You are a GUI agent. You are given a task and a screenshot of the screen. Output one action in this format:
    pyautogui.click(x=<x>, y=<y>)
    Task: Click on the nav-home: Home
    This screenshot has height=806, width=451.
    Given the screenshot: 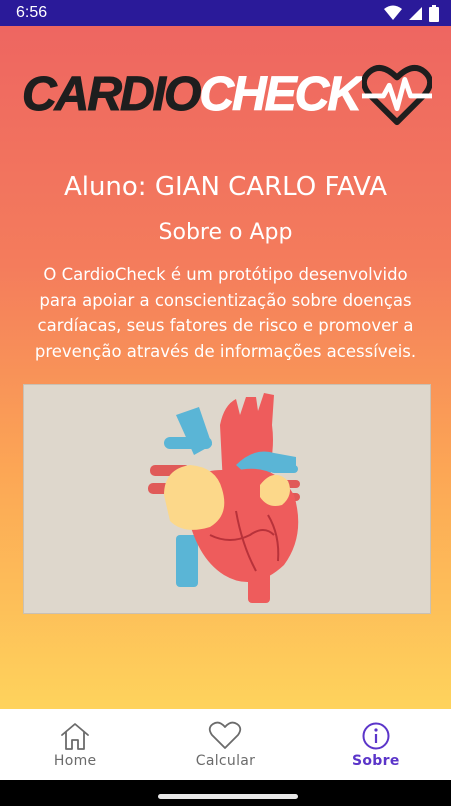 What is the action you would take?
    pyautogui.click(x=75, y=744)
    